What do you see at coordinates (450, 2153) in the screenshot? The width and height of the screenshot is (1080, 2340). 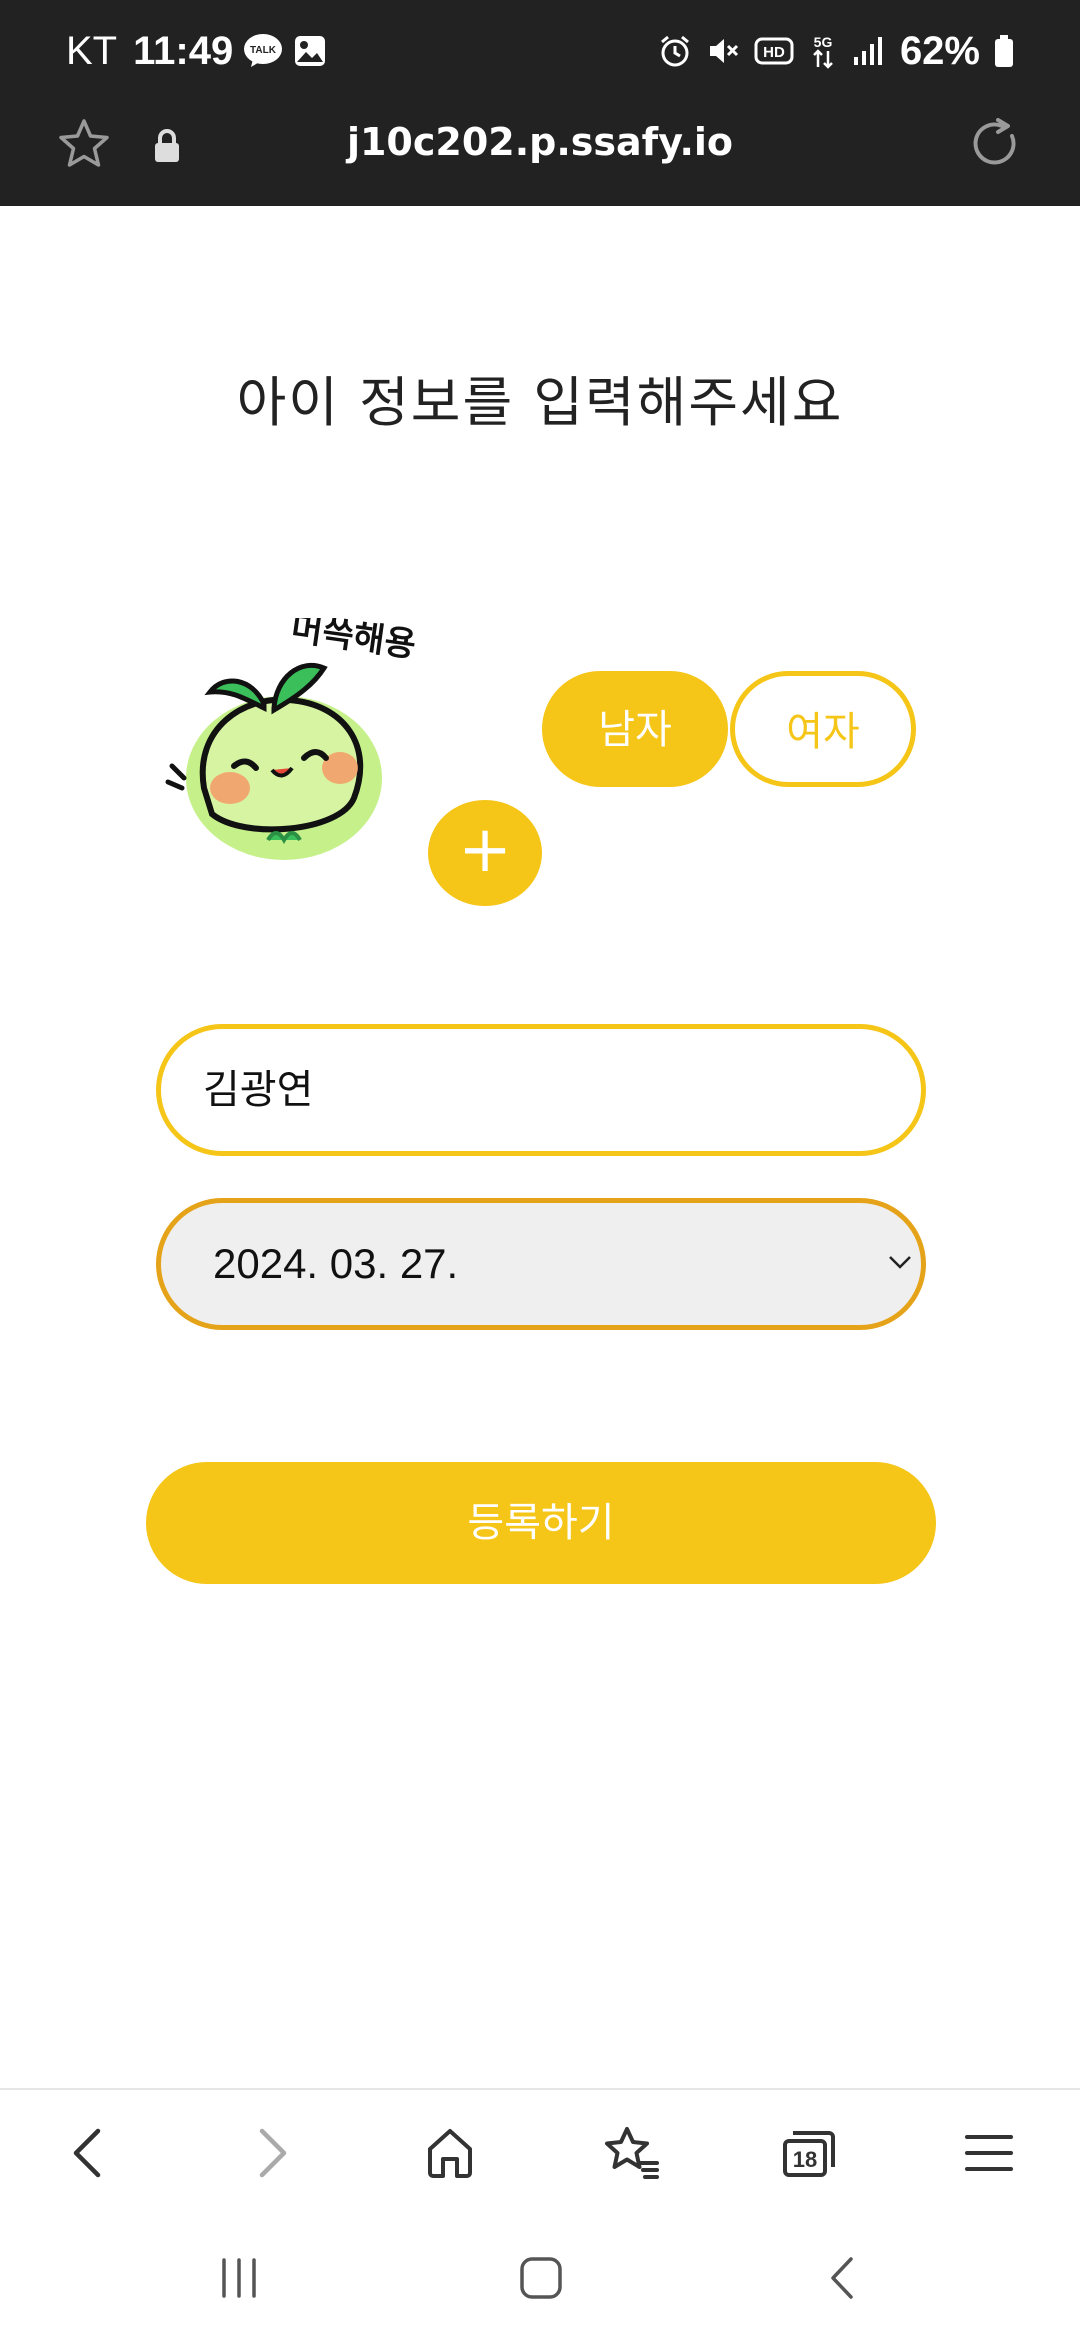 I see `home-icon` at bounding box center [450, 2153].